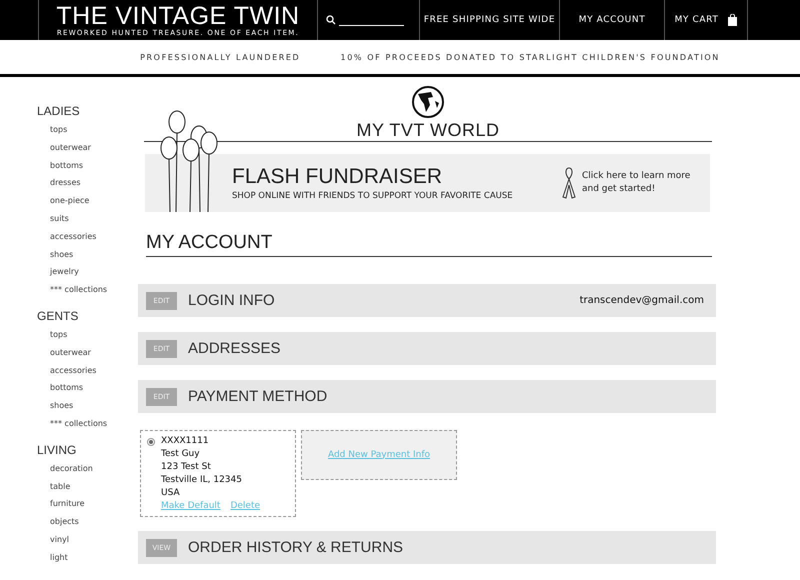  Describe the element at coordinates (372, 196) in the screenshot. I see `fundraiser-subtitle: SHOP ONLINE WITH FRIENDS TO SUPPORT YOUR FAVORITE CAUSE` at that location.